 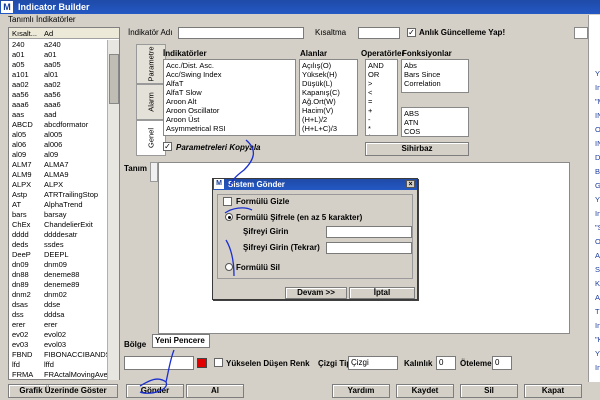 I want to click on list-item: dss dddsa, so click(x=64, y=314).